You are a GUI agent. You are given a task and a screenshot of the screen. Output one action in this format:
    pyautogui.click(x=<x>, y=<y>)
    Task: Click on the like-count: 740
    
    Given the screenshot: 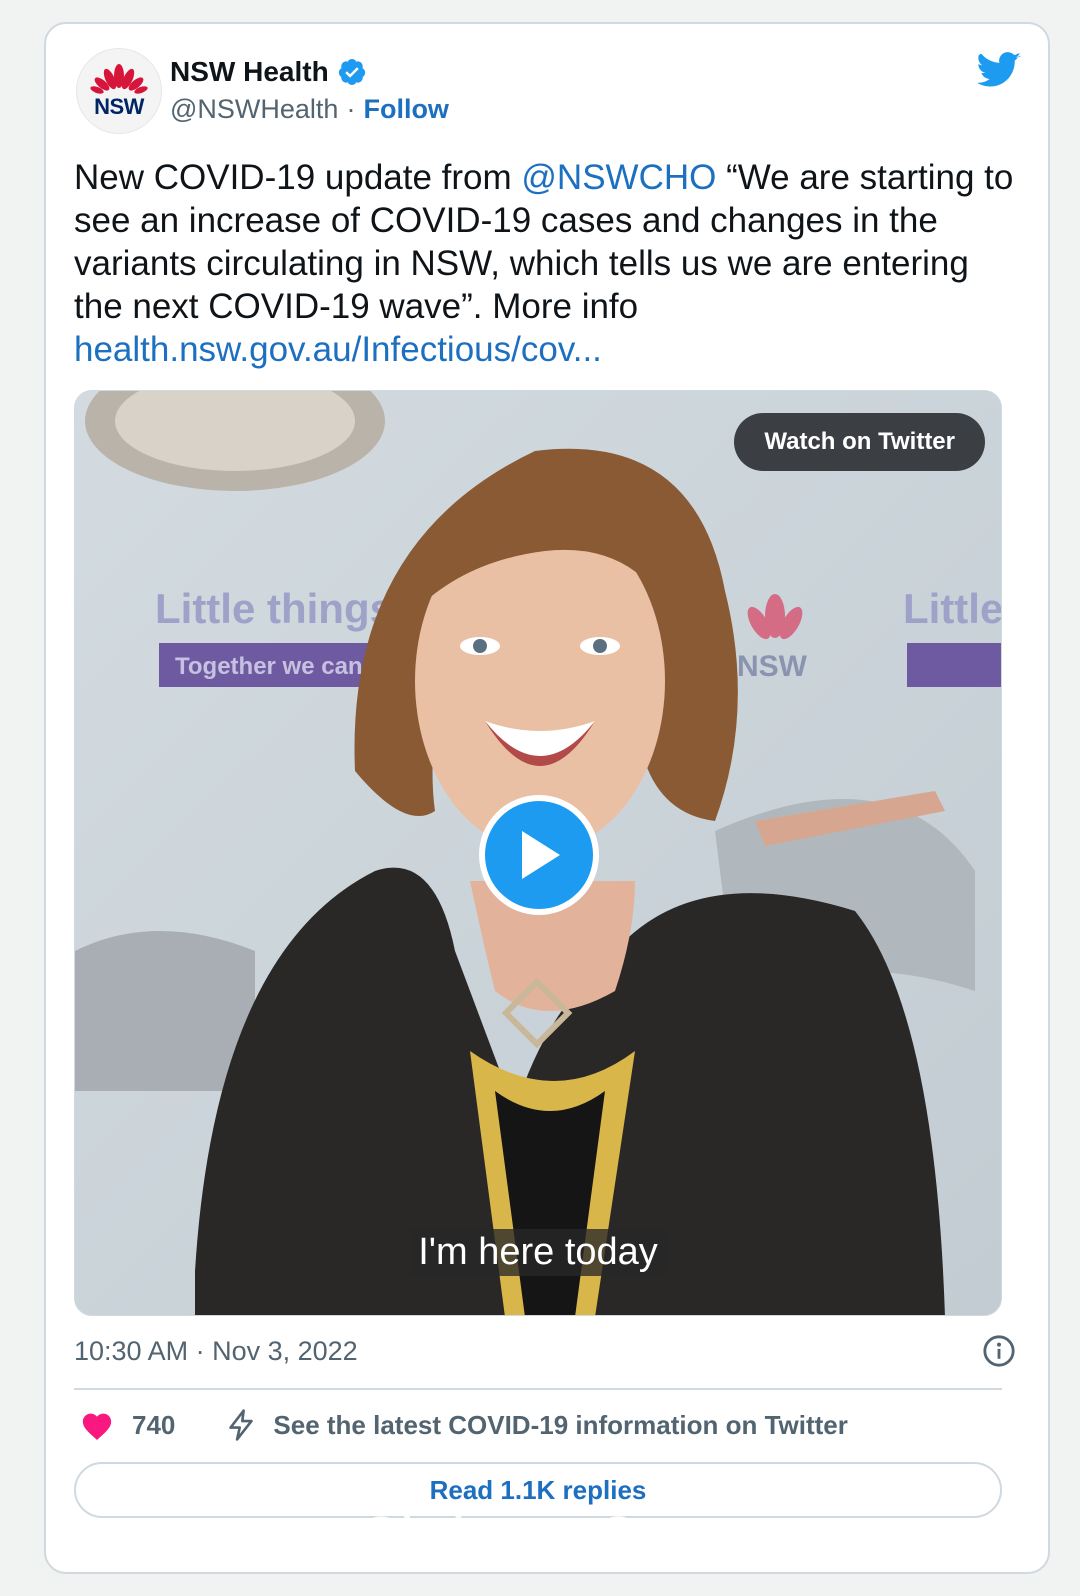 What is the action you would take?
    pyautogui.click(x=154, y=1424)
    